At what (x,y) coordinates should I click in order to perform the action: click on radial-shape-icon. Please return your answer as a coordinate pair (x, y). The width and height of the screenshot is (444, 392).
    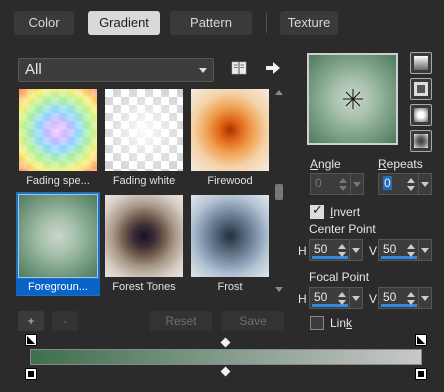
    Looking at the image, I should click on (421, 141).